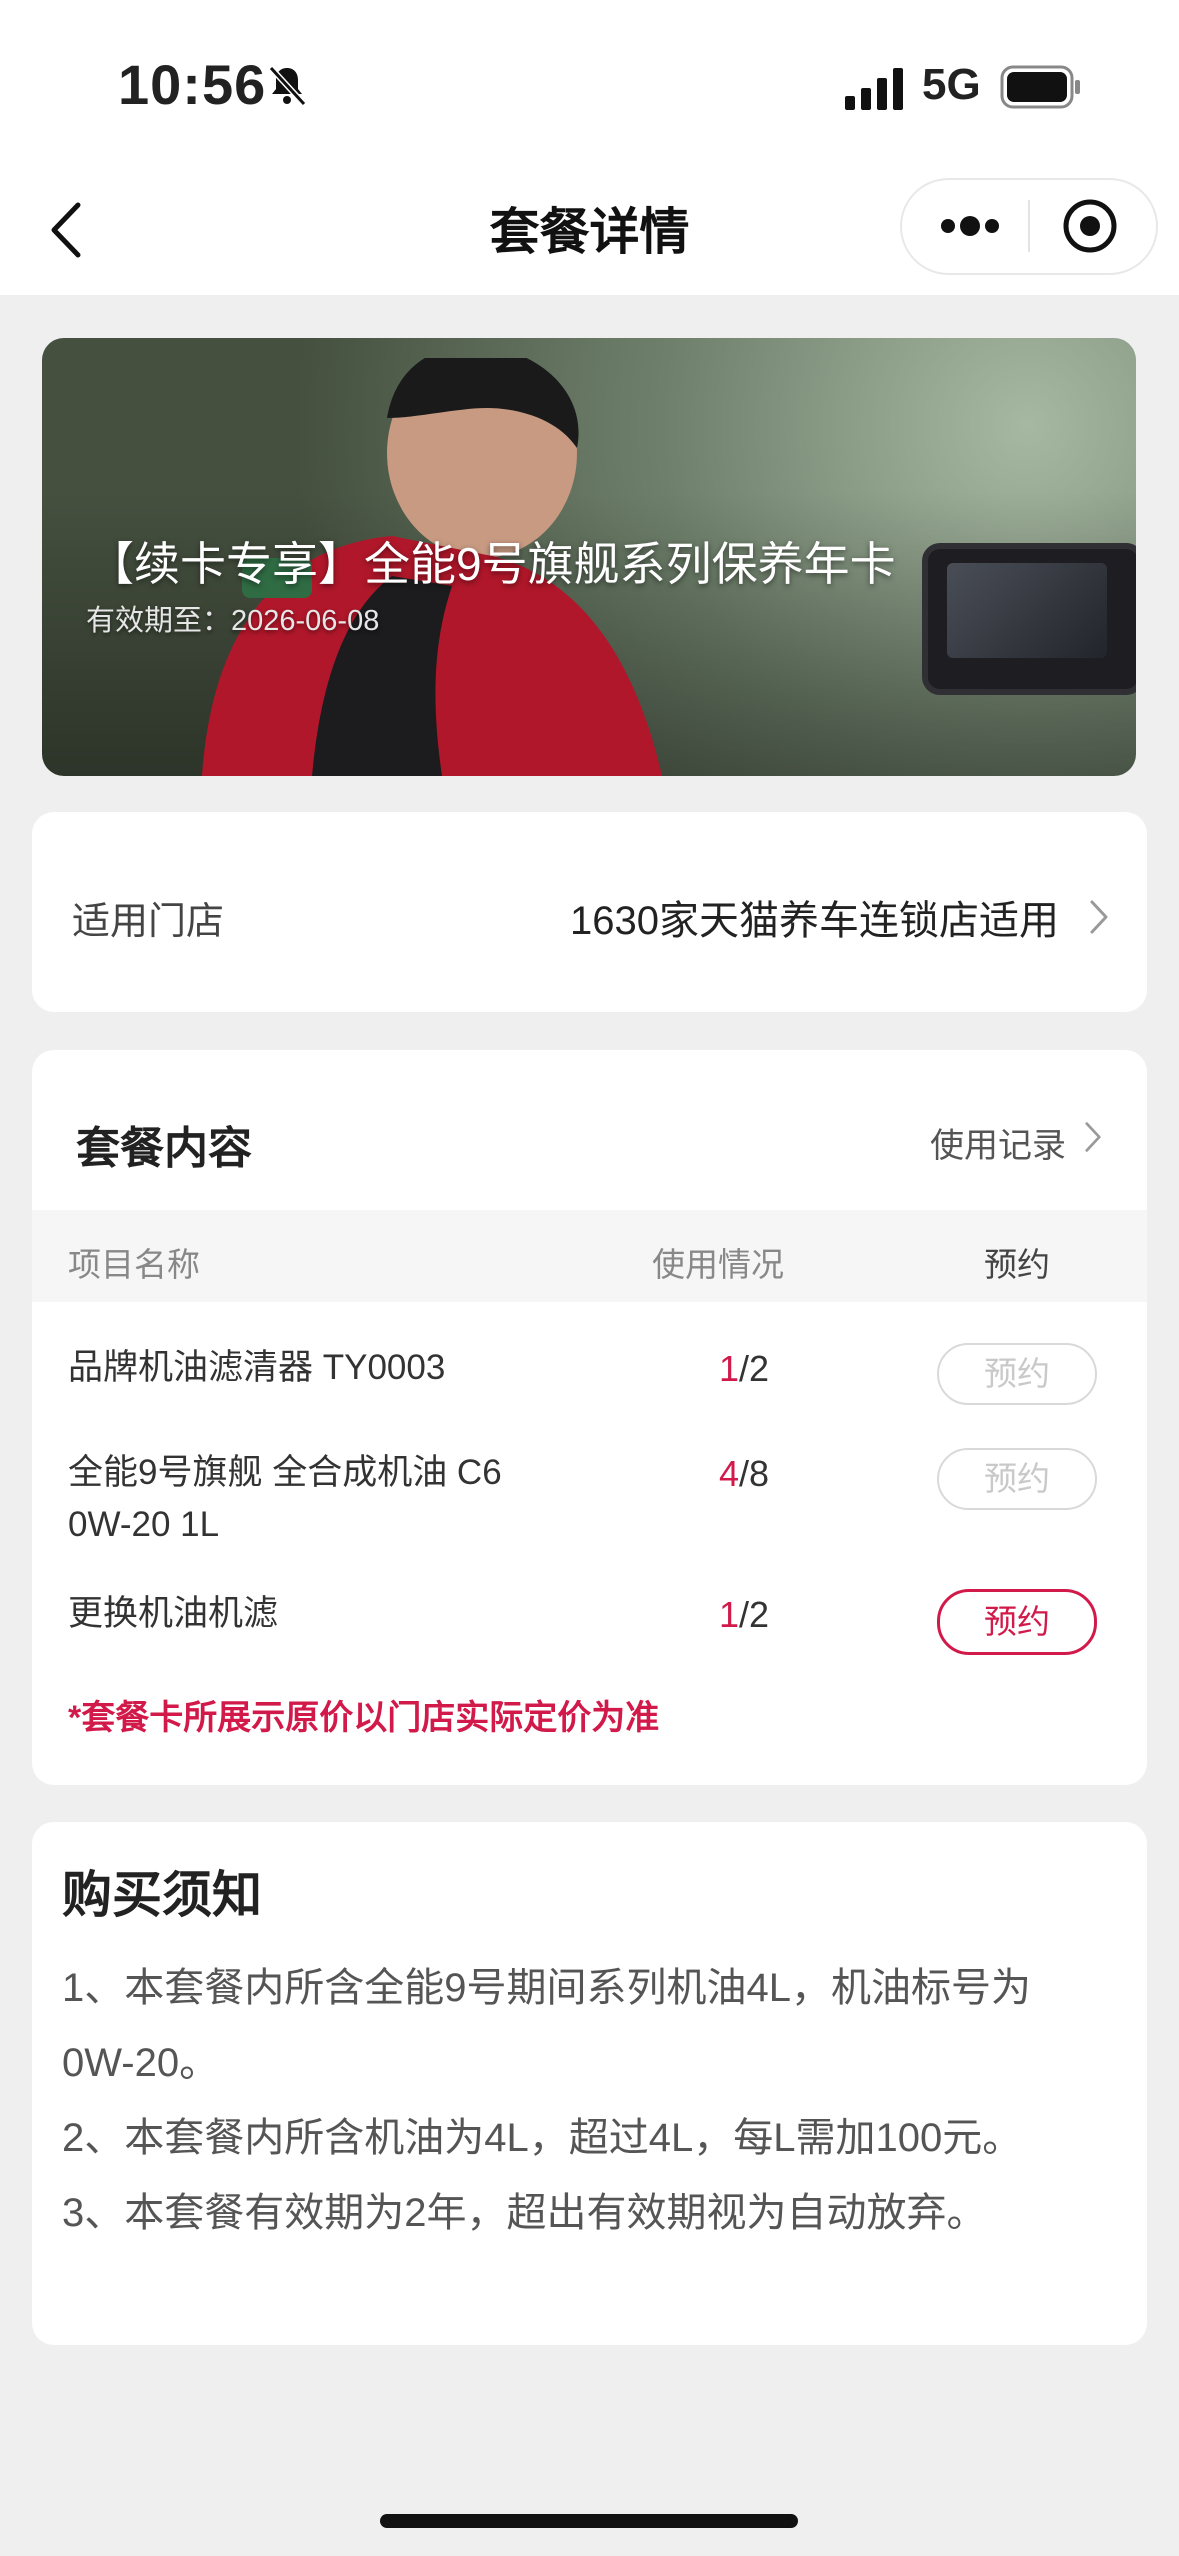 Image resolution: width=1179 pixels, height=2556 pixels. Describe the element at coordinates (233, 621) in the screenshot. I see `banner-valid-date: 有效期至：2026-06-08` at that location.